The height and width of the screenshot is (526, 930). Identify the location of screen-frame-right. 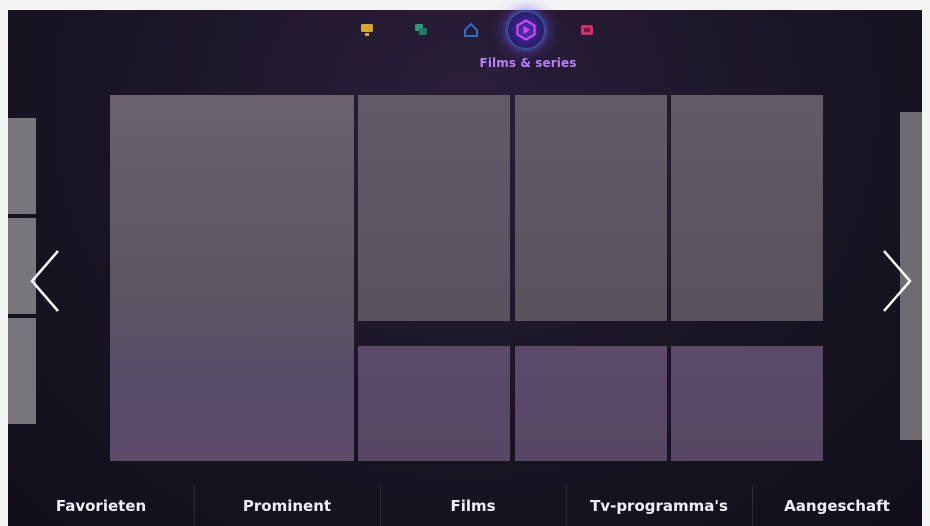
(926, 263).